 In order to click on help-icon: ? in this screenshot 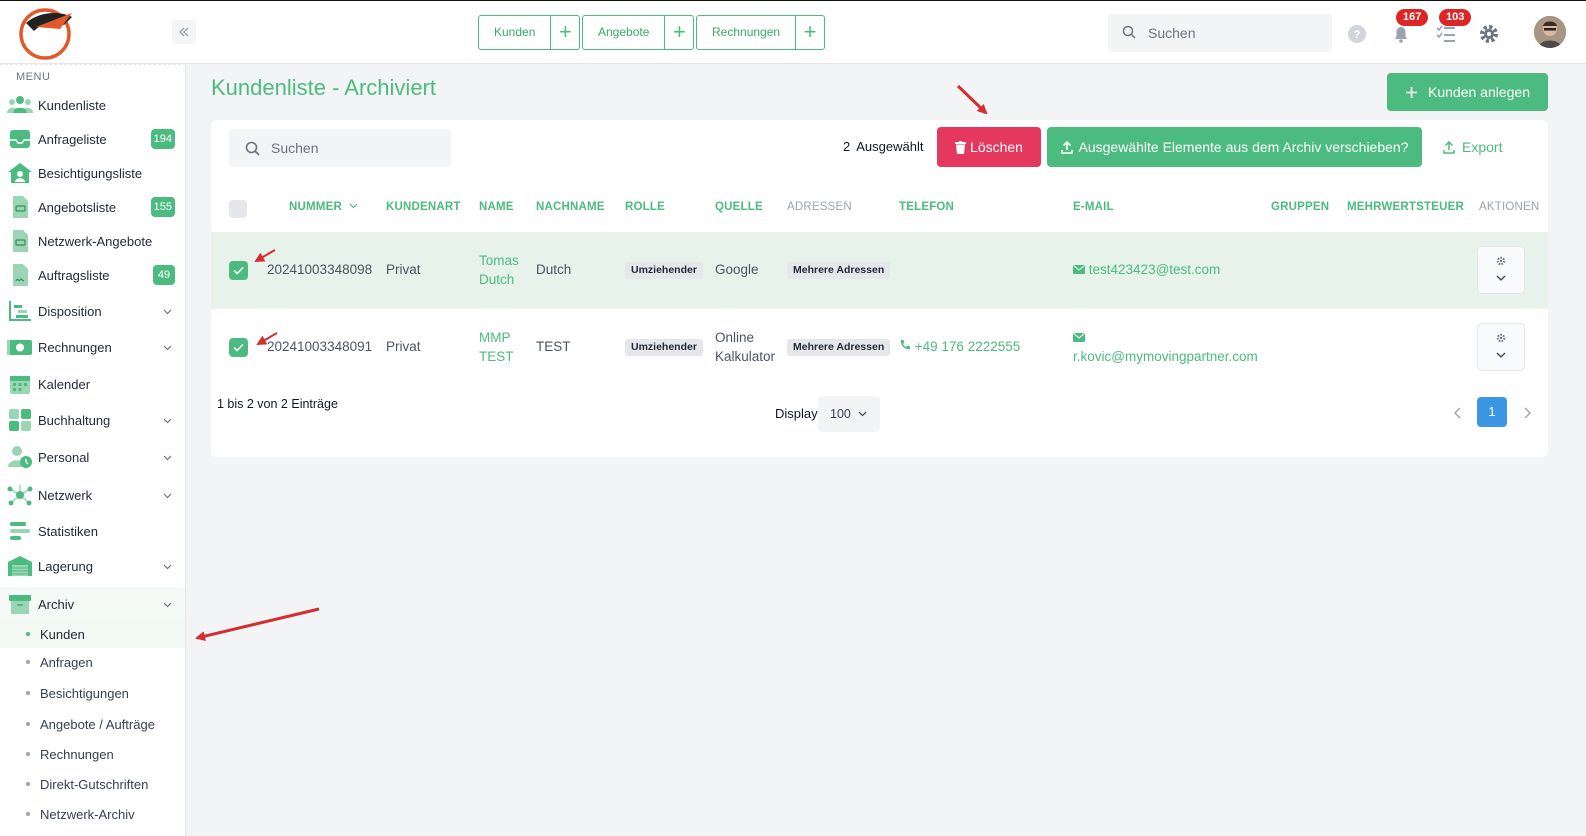, I will do `click(1357, 34)`.